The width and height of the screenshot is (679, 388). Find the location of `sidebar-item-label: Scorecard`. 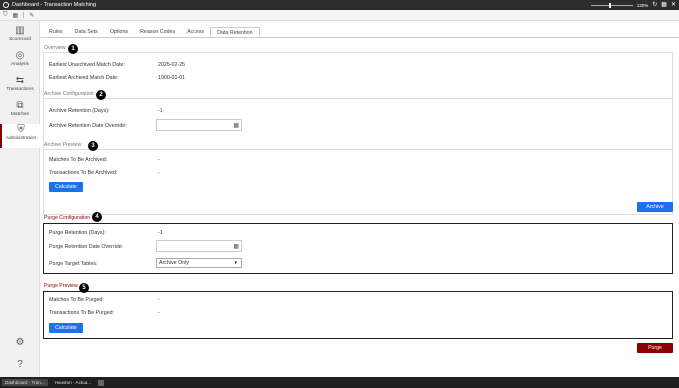

sidebar-item-label: Scorecard is located at coordinates (20, 39).